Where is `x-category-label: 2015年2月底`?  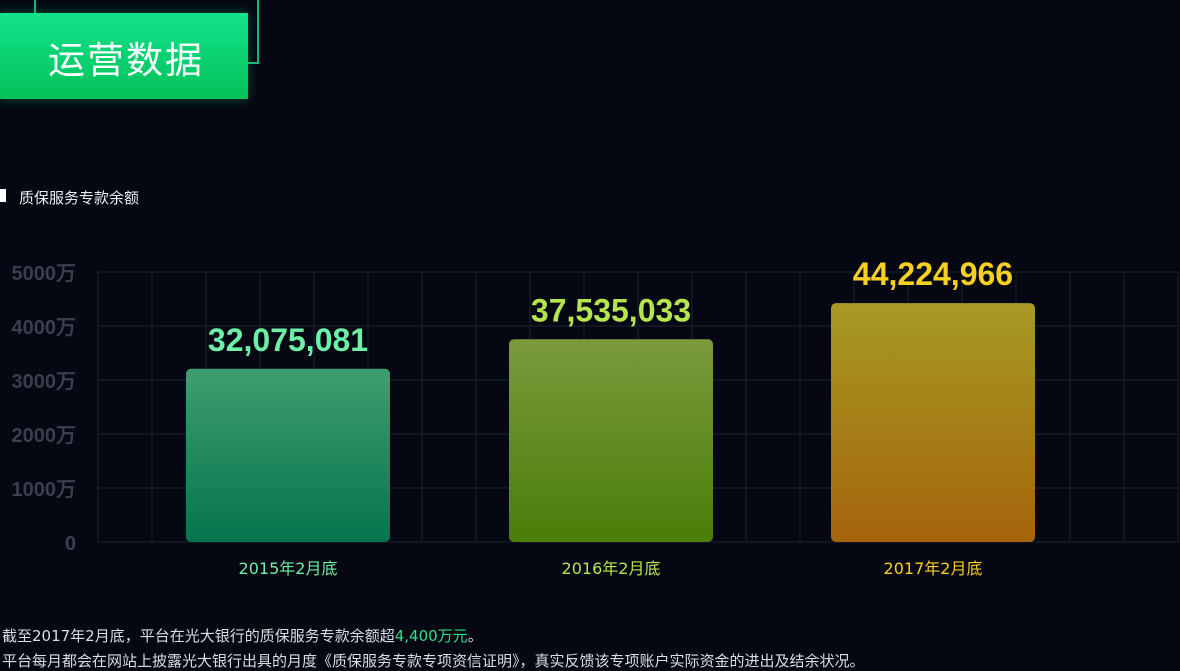 x-category-label: 2015年2月底 is located at coordinates (288, 568).